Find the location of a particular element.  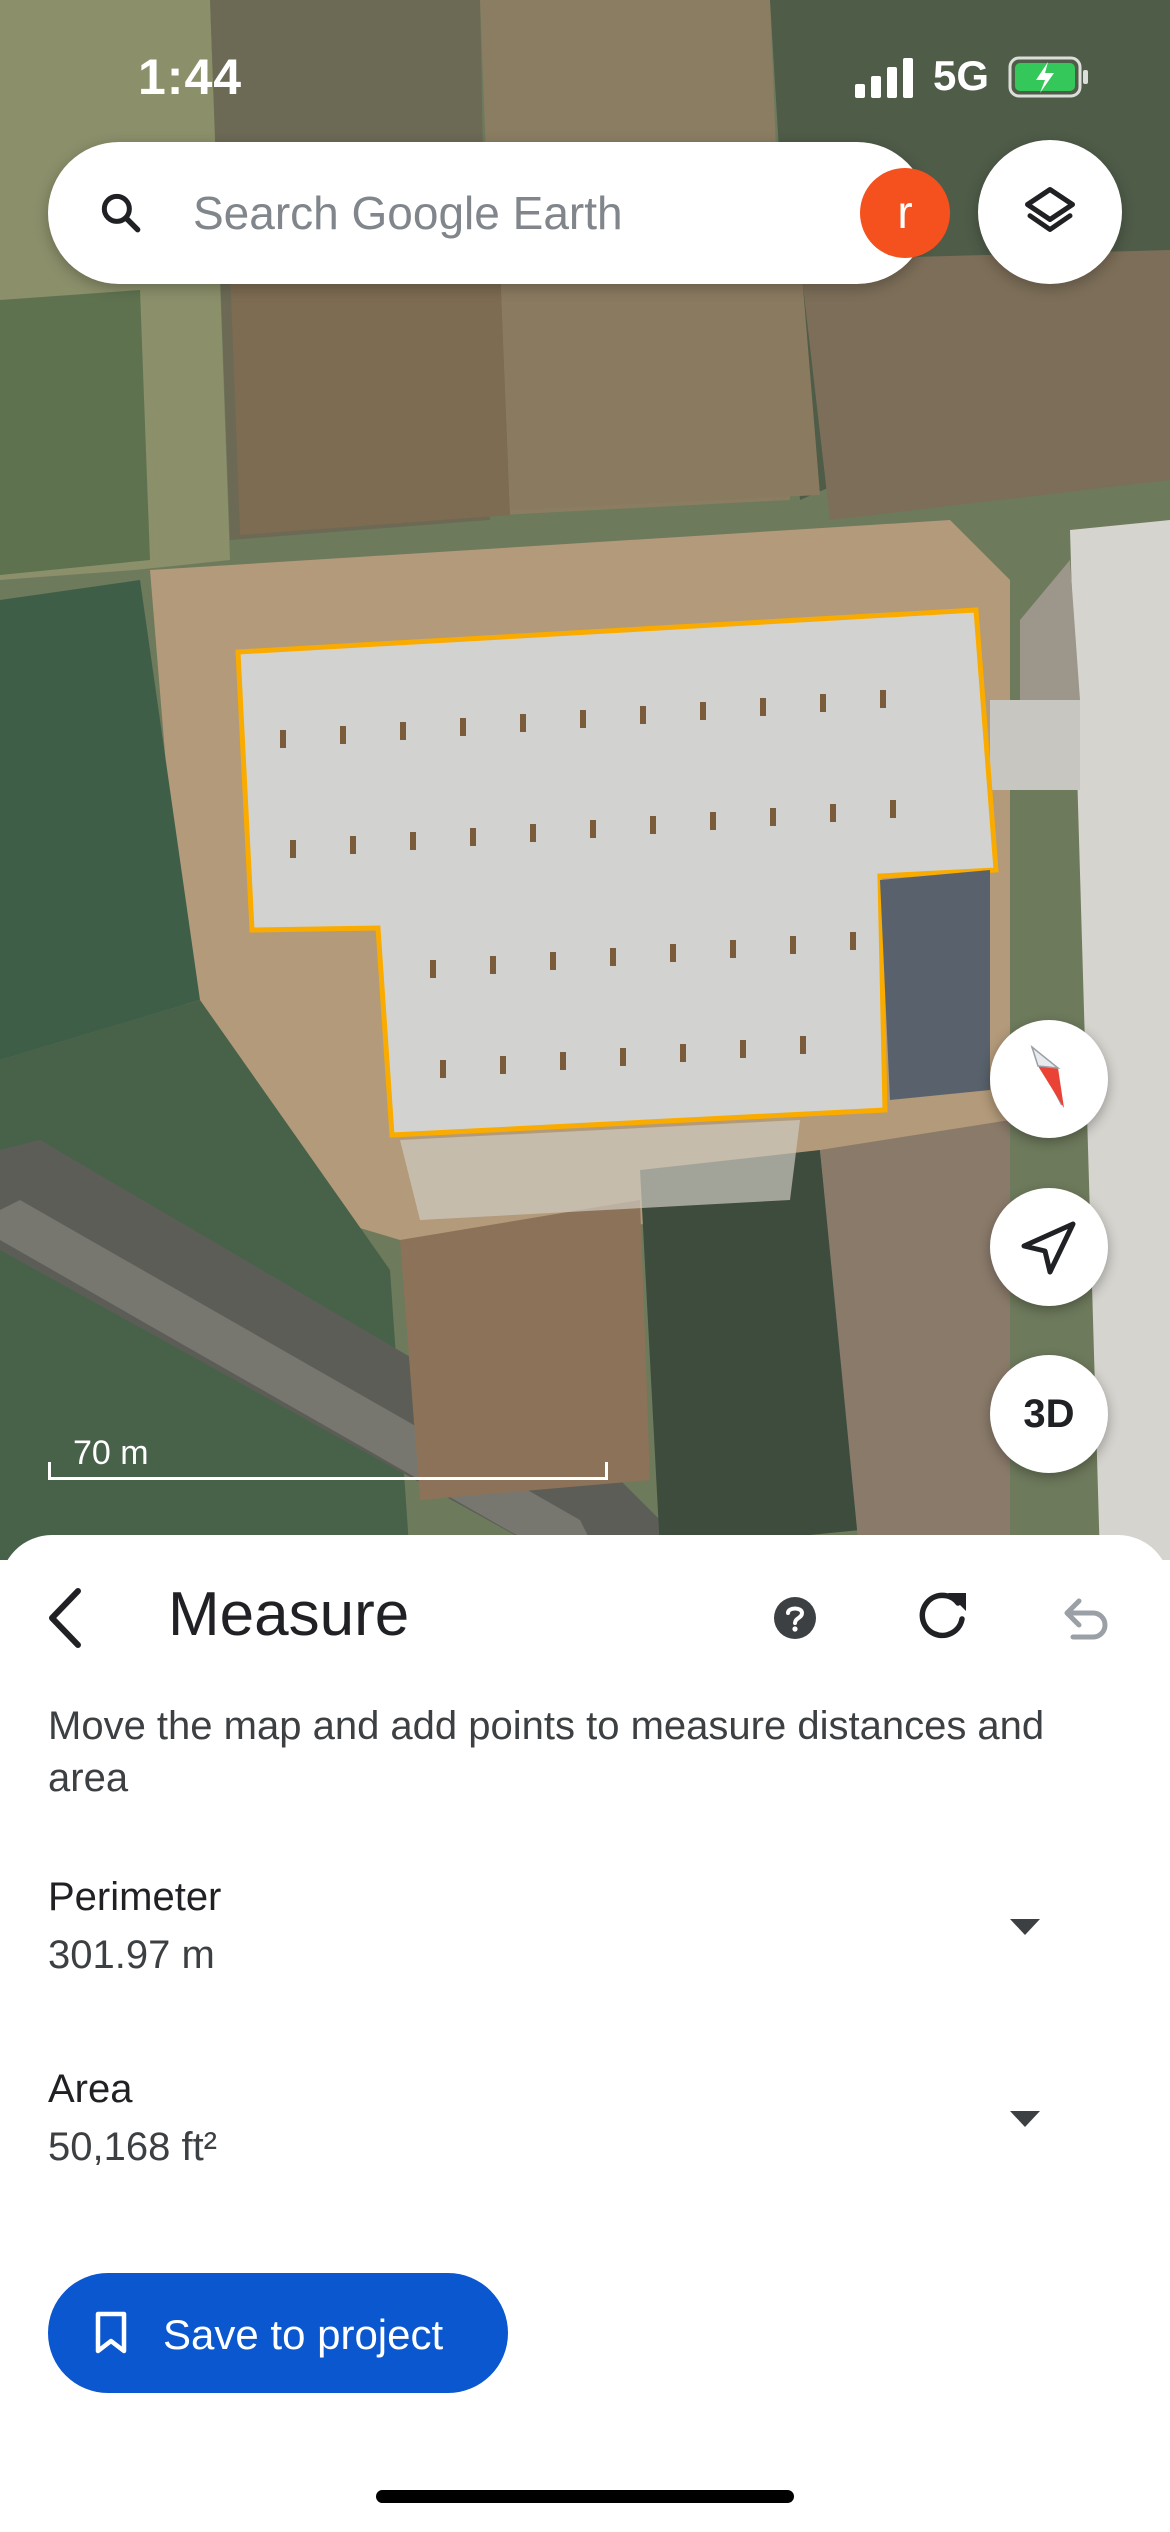

layers-button is located at coordinates (1050, 212).